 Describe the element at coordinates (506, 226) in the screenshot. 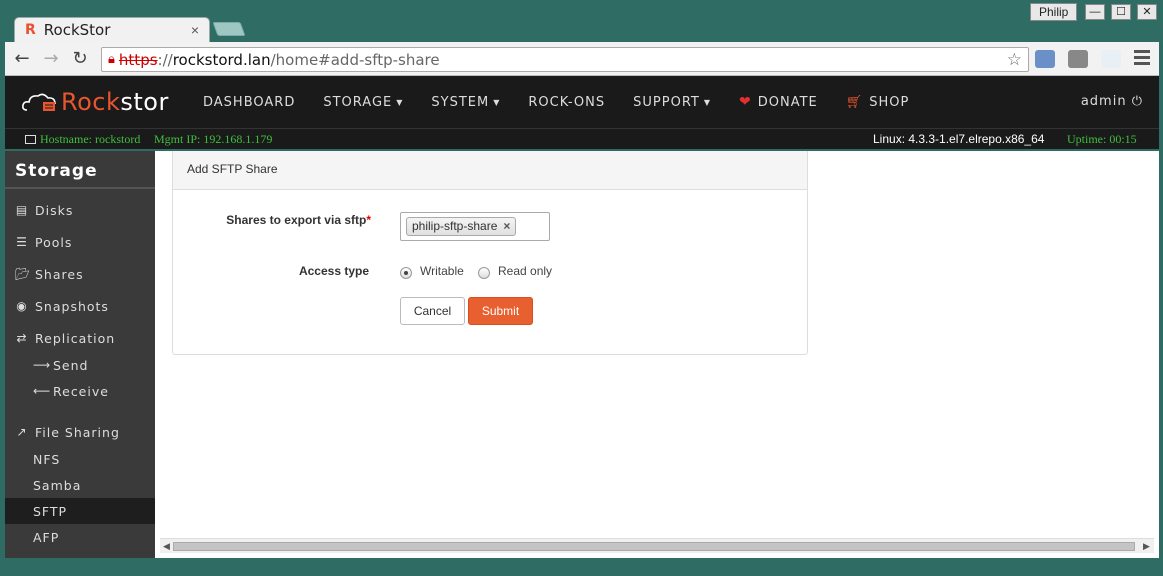

I see `remove-tag-icon: ×` at that location.